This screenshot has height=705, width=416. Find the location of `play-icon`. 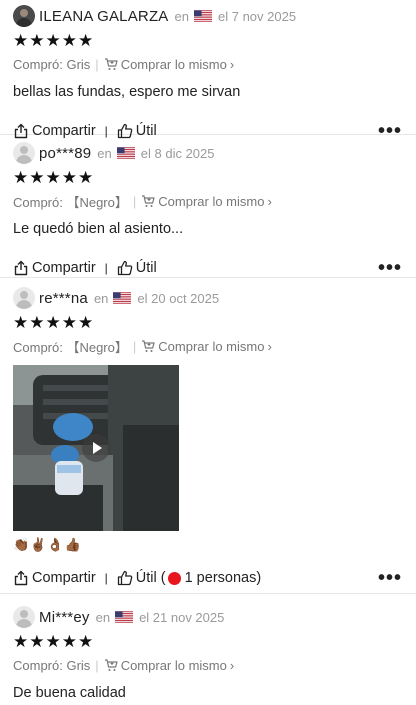

play-icon is located at coordinates (96, 448).